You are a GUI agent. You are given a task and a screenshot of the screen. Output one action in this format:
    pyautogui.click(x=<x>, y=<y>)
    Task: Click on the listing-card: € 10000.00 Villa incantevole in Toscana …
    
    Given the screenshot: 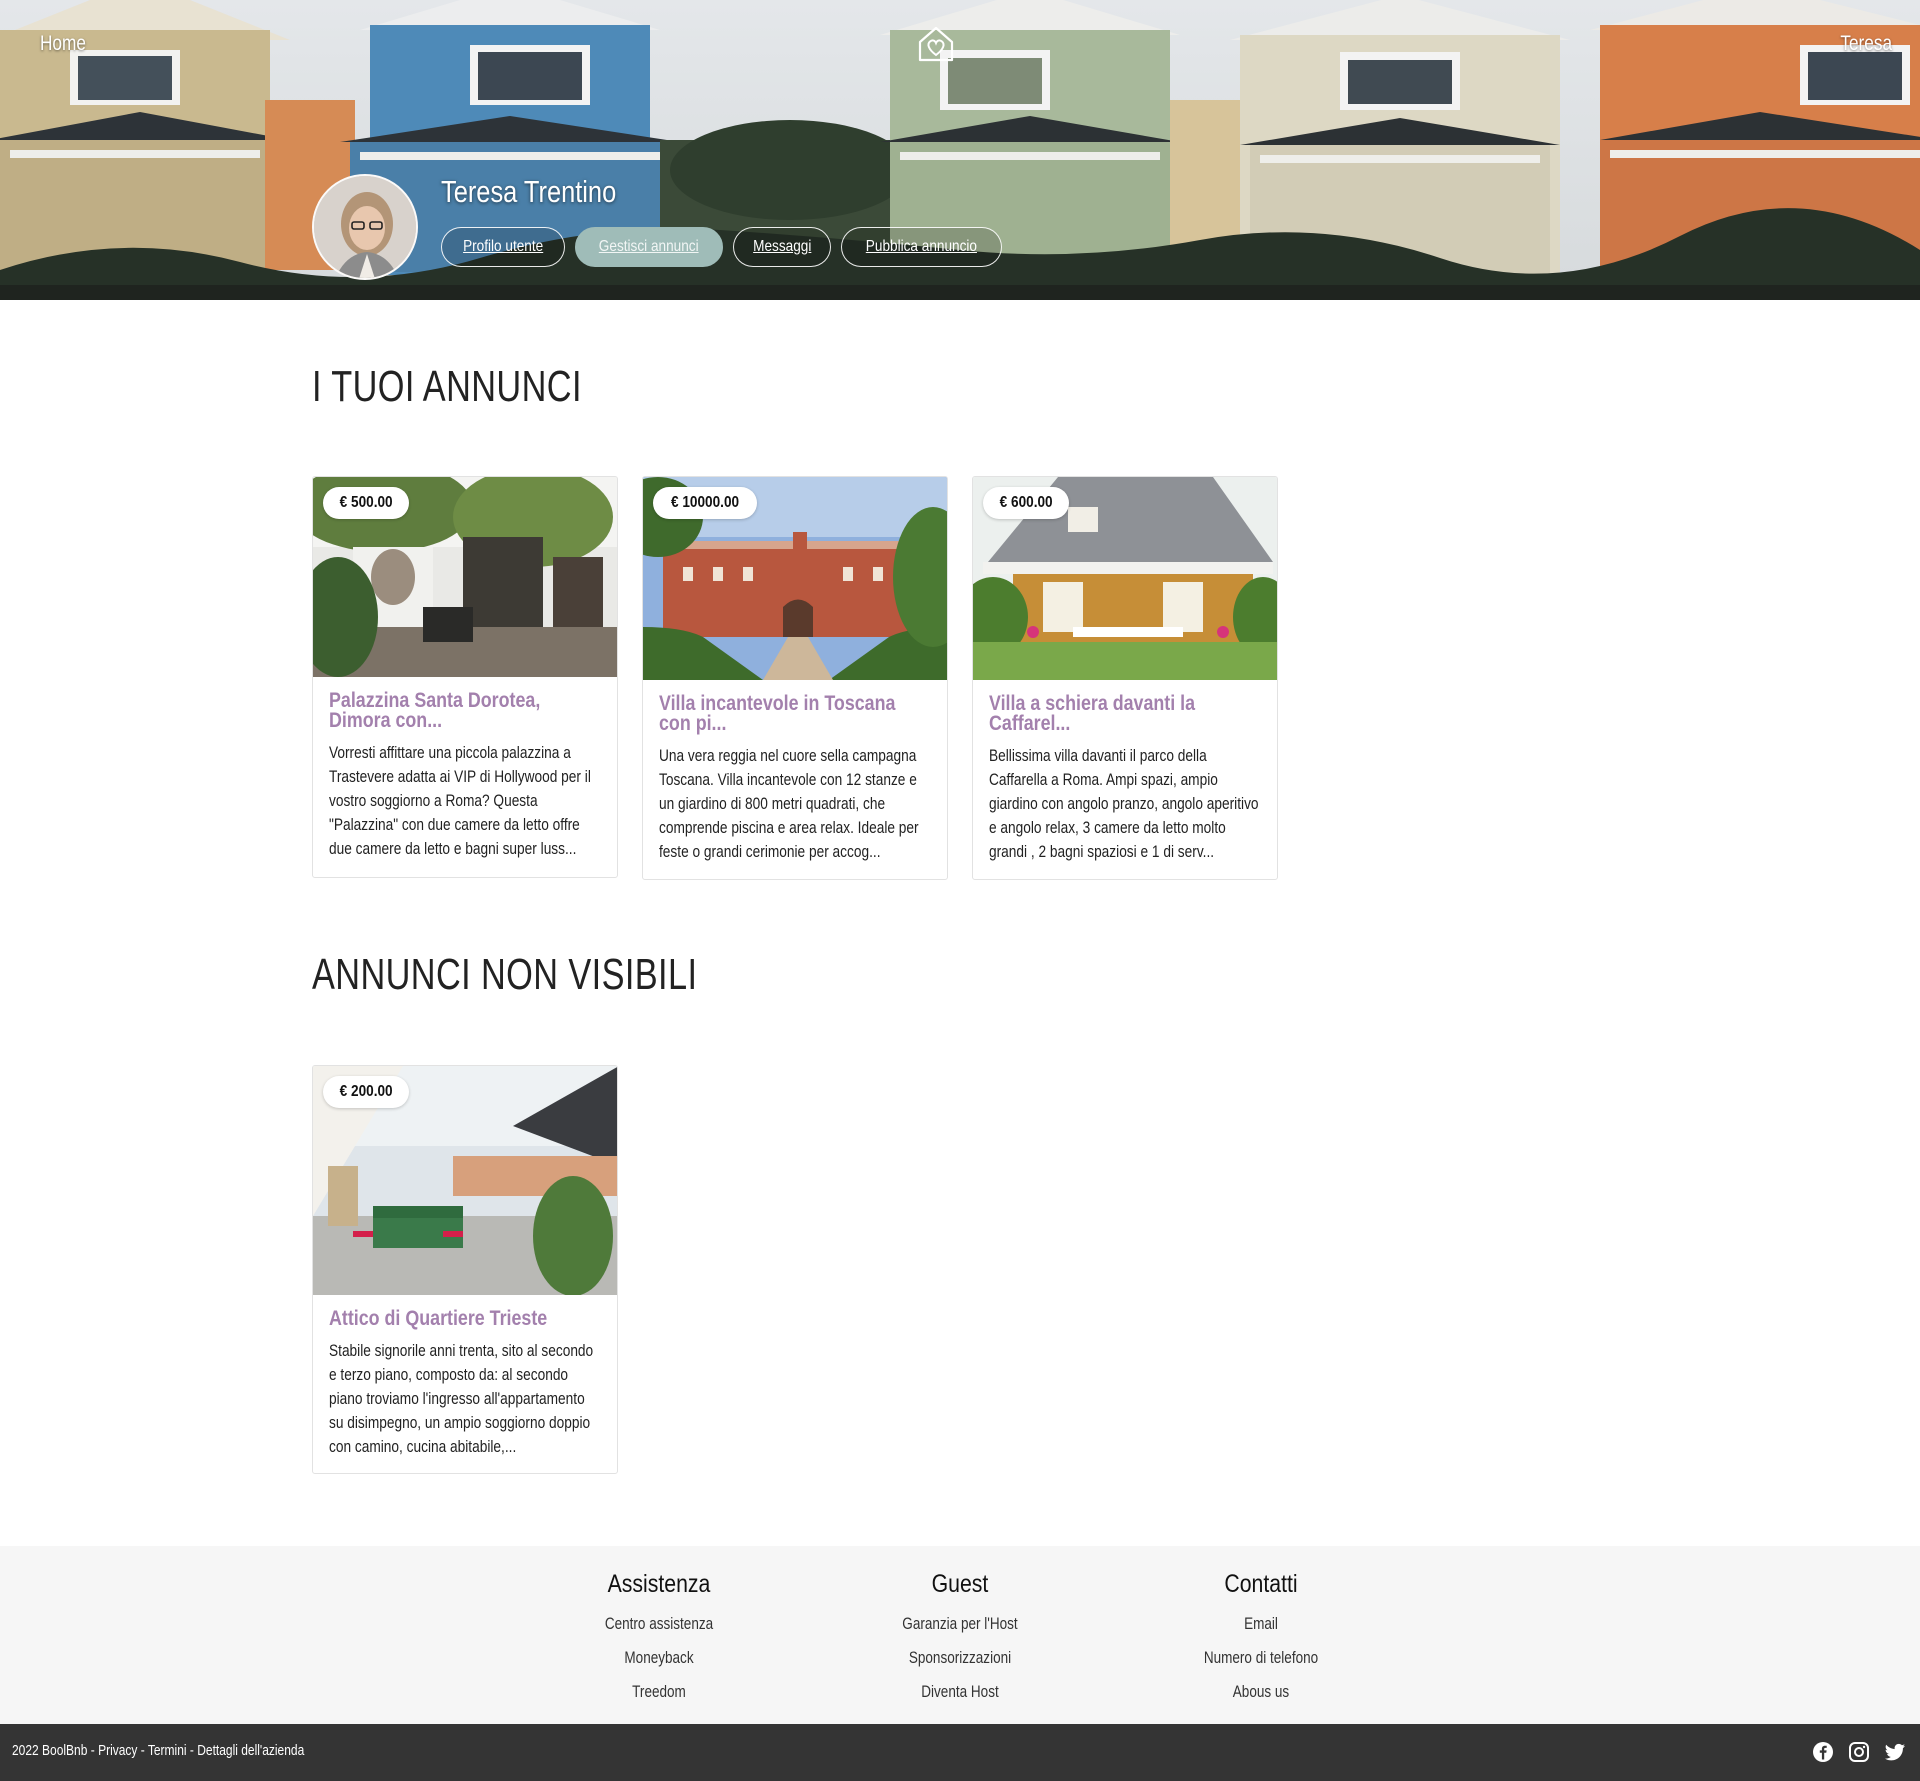 What is the action you would take?
    pyautogui.click(x=795, y=678)
    